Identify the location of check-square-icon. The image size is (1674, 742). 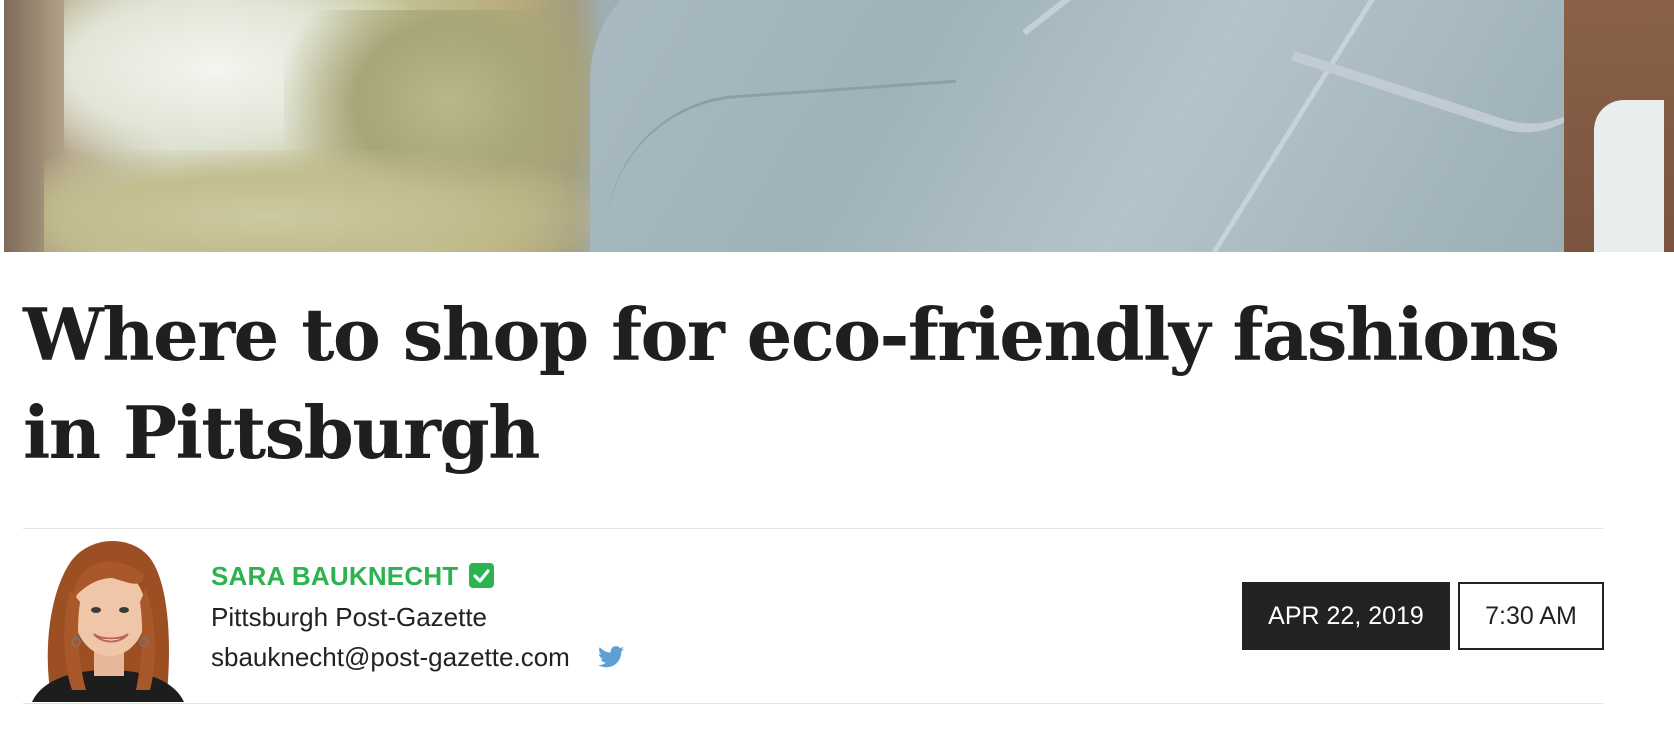
(481, 575).